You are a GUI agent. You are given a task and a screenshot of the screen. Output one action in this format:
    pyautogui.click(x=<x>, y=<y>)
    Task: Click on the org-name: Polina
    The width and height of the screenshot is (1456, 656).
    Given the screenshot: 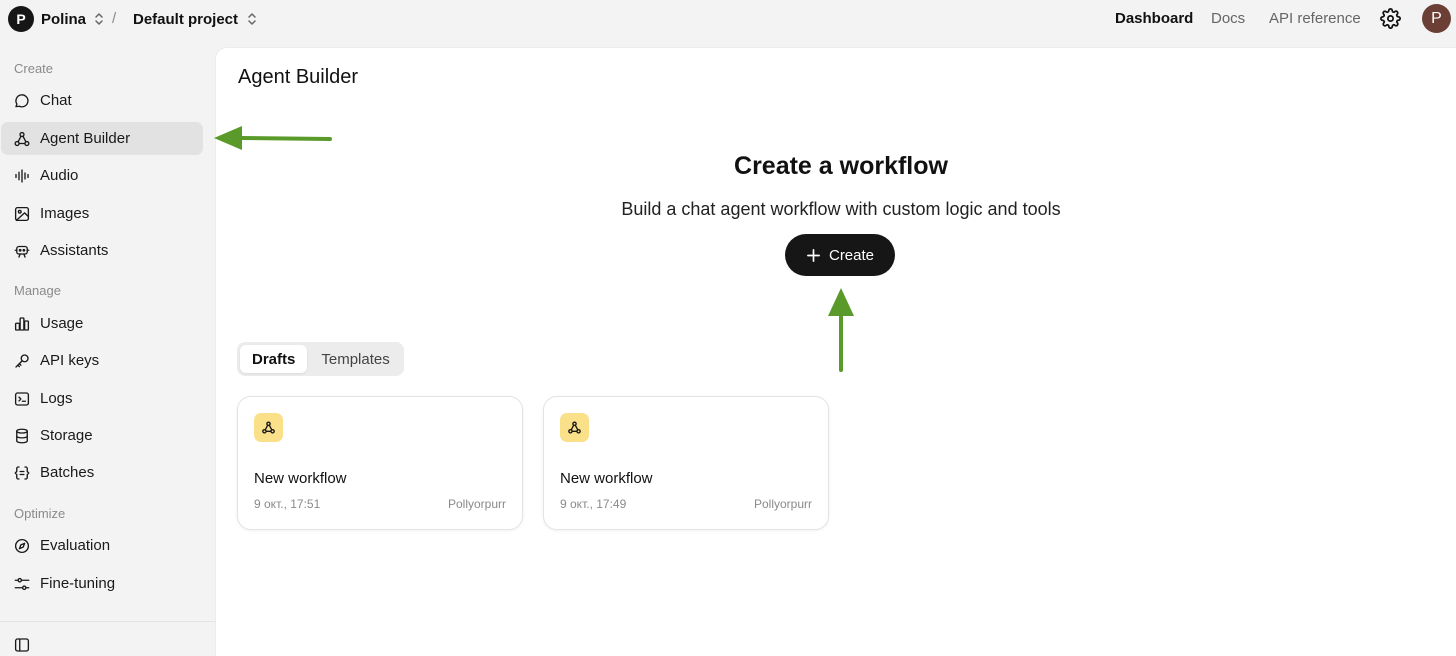 What is the action you would take?
    pyautogui.click(x=64, y=19)
    